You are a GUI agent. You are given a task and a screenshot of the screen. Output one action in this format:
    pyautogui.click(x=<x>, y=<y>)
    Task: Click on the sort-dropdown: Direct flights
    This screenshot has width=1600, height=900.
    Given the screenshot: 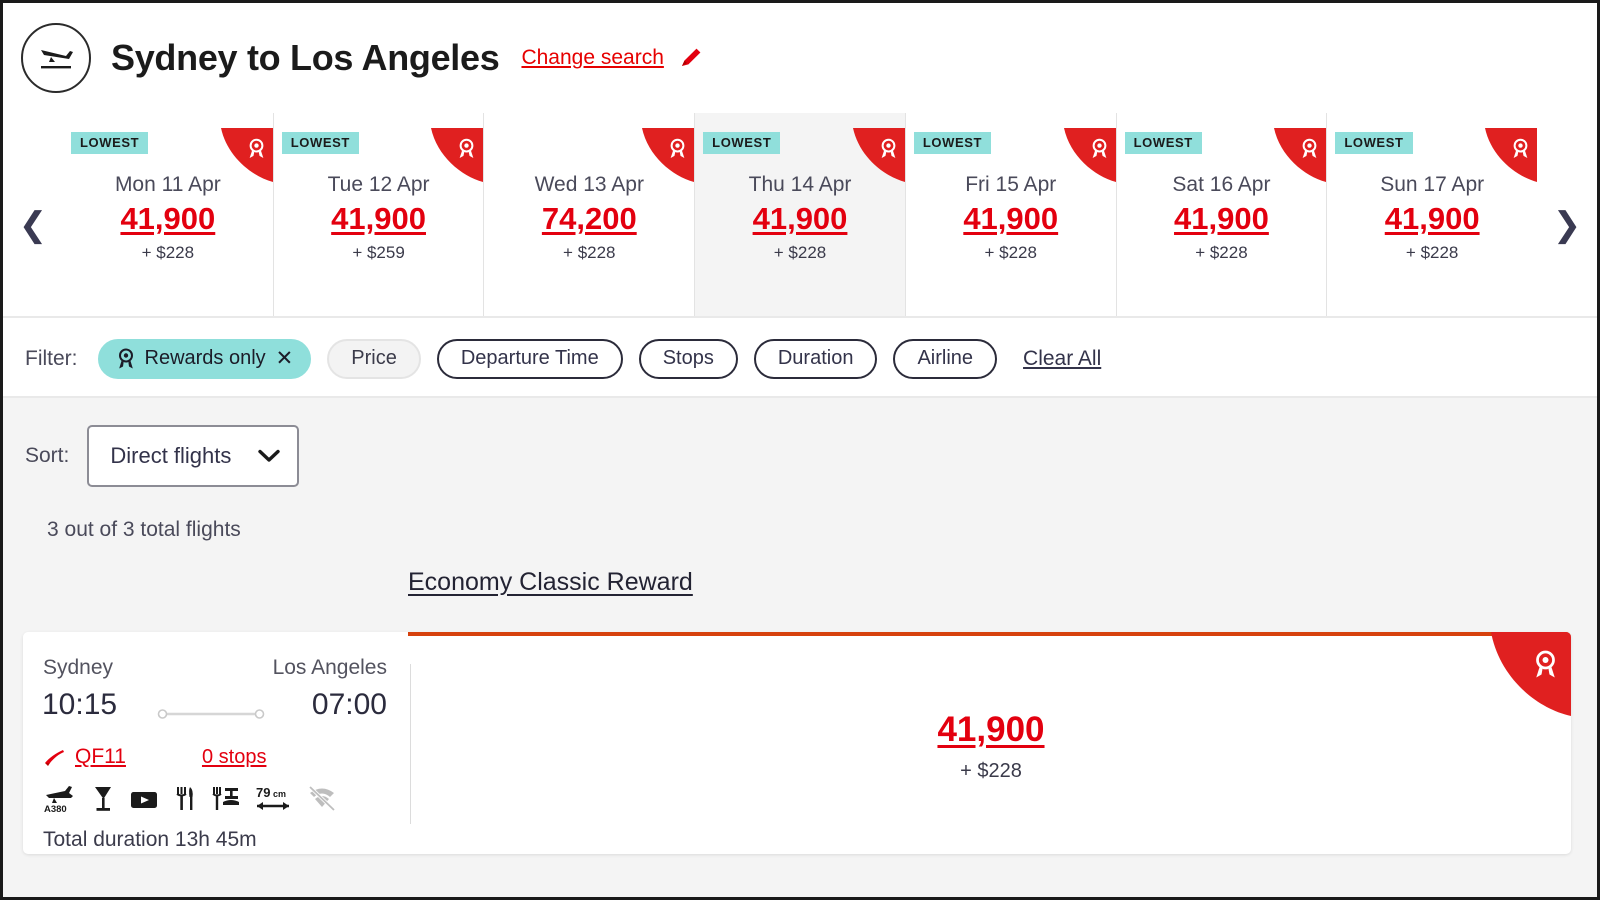 What is the action you would take?
    pyautogui.click(x=193, y=456)
    